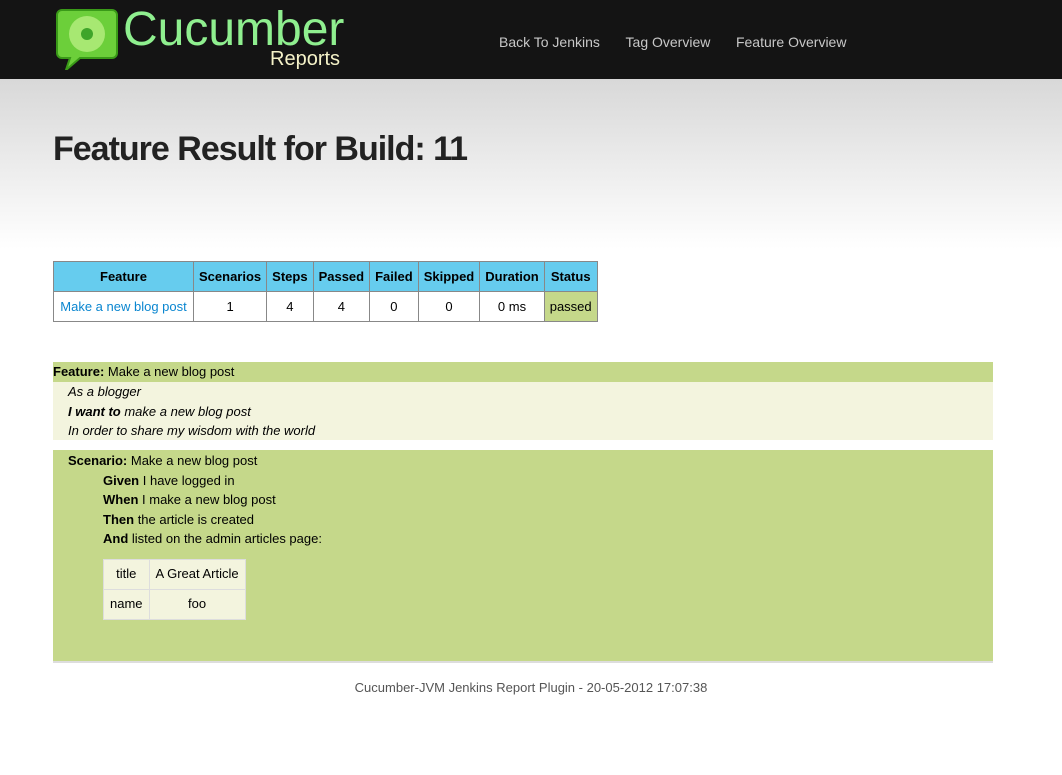 Image resolution: width=1062 pixels, height=775 pixels. I want to click on status-badge: passed, so click(570, 306).